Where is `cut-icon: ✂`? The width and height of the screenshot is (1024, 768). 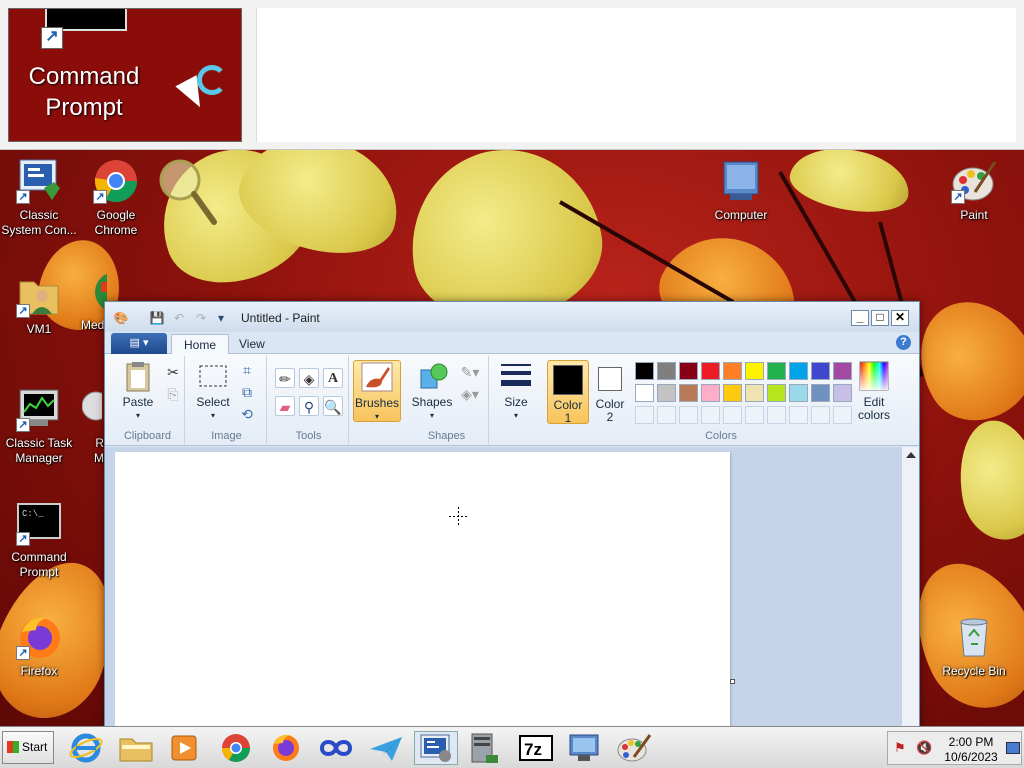
cut-icon: ✂ is located at coordinates (173, 372).